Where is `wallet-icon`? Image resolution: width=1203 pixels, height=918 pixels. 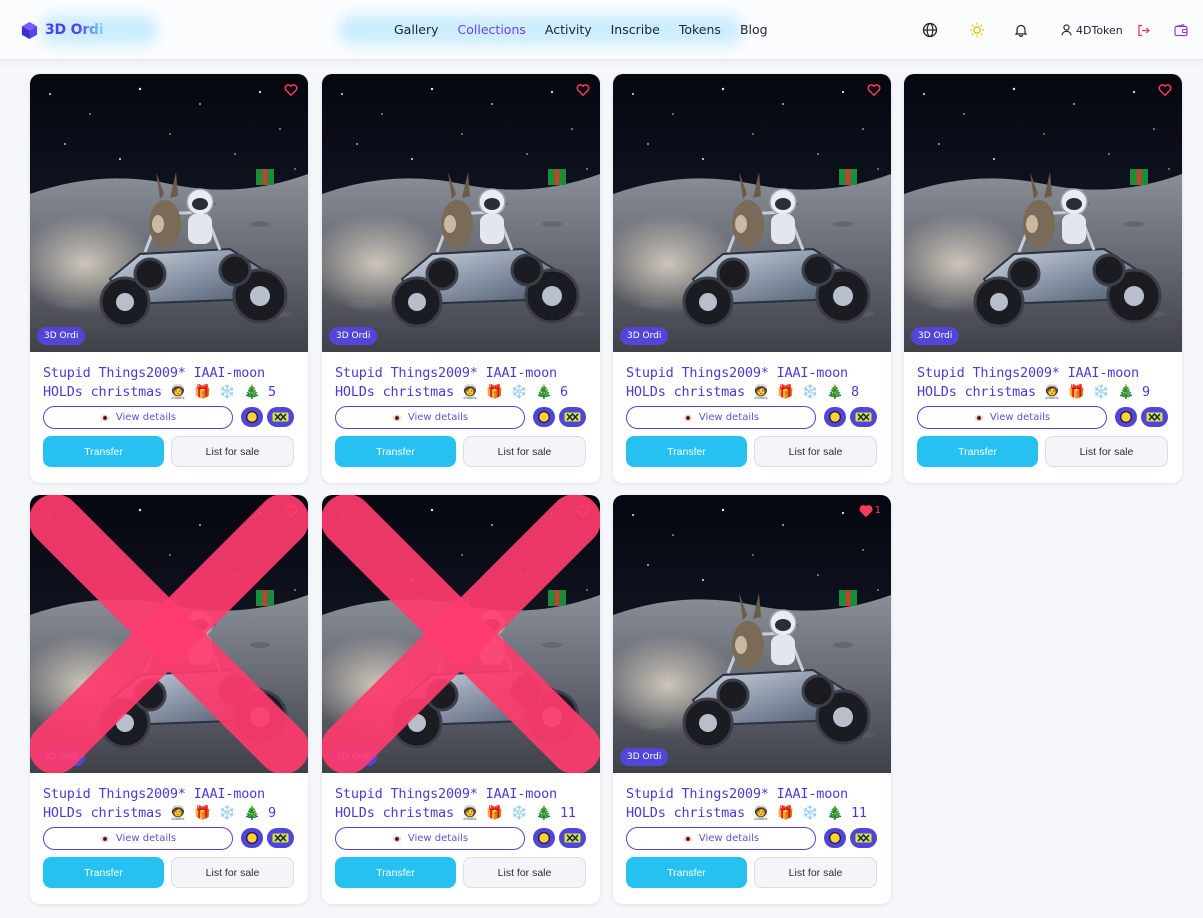 wallet-icon is located at coordinates (1181, 30).